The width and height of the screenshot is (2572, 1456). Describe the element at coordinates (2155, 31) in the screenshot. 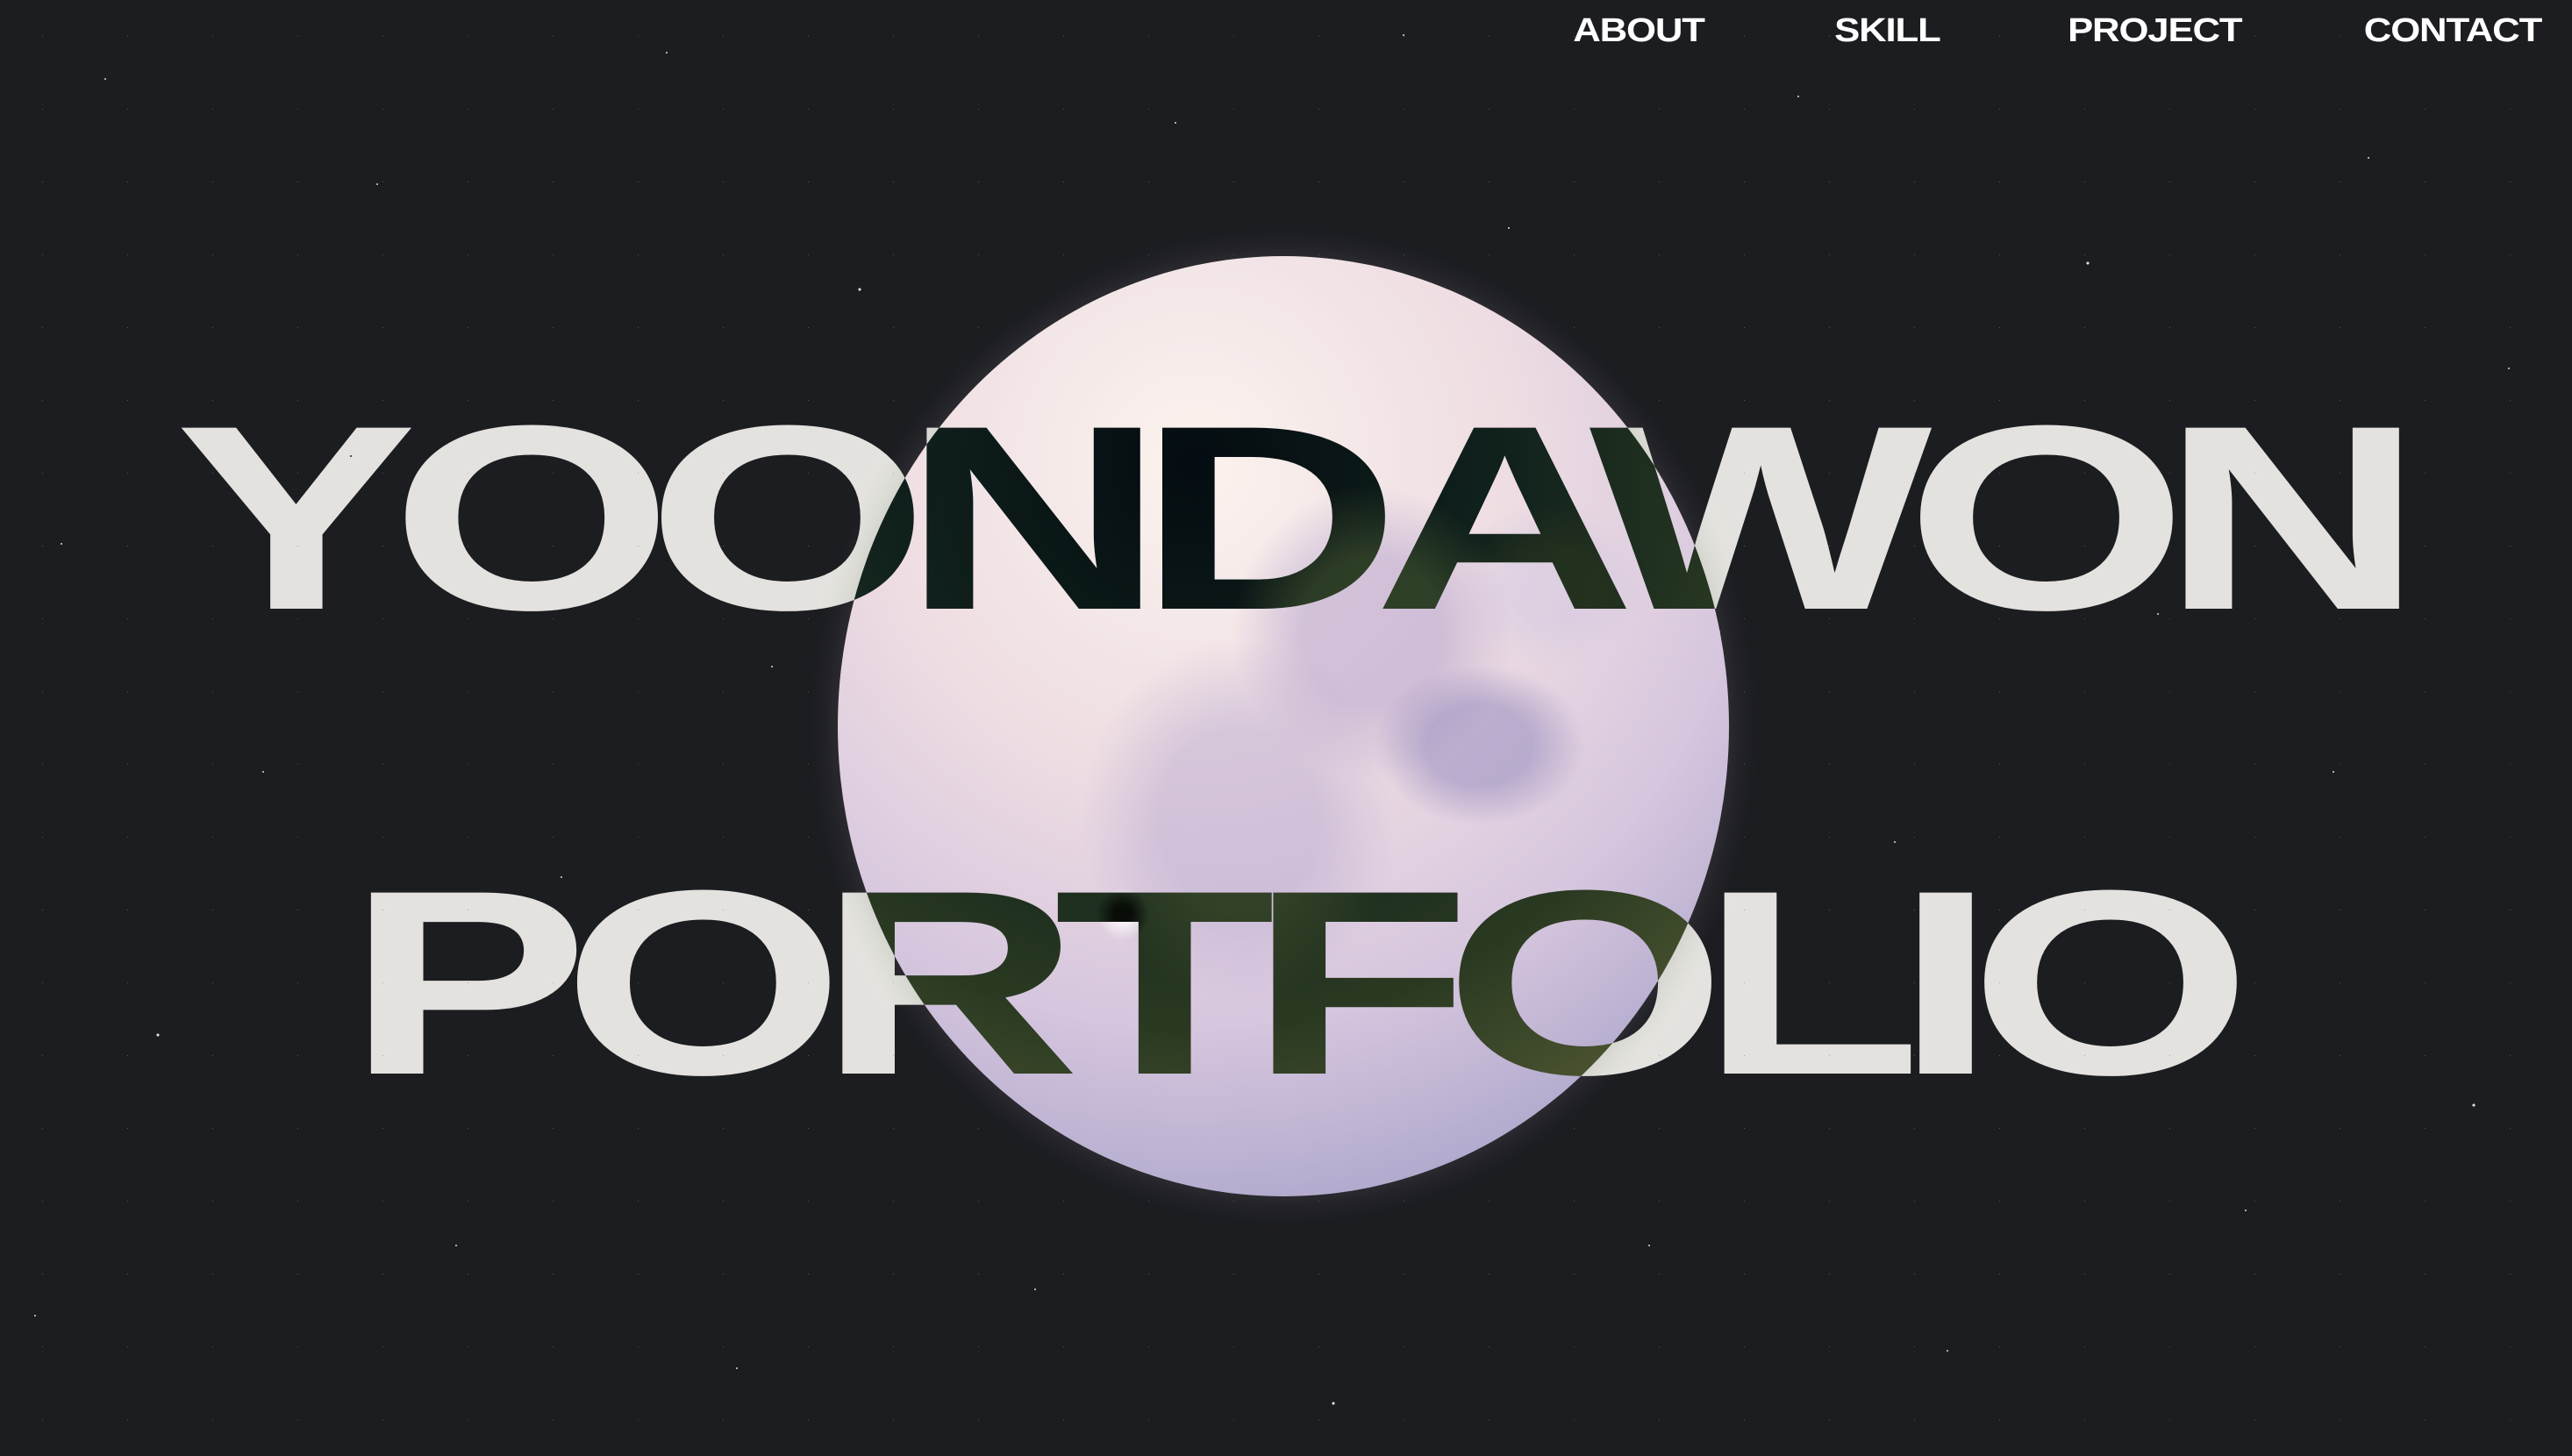

I see `nav-project: PROJECT` at that location.